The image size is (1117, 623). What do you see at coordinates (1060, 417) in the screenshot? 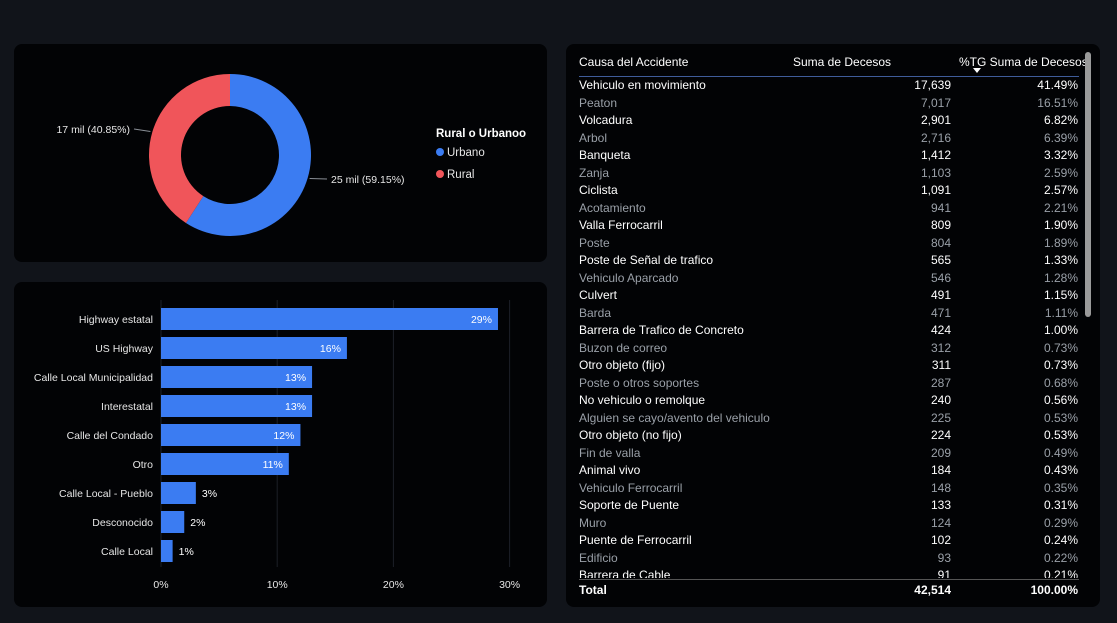
I see `cell-pct: 0.53%` at bounding box center [1060, 417].